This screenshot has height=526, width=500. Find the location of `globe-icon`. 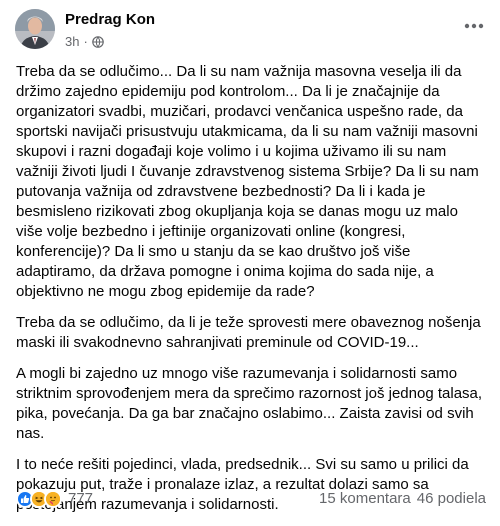

globe-icon is located at coordinates (98, 42).